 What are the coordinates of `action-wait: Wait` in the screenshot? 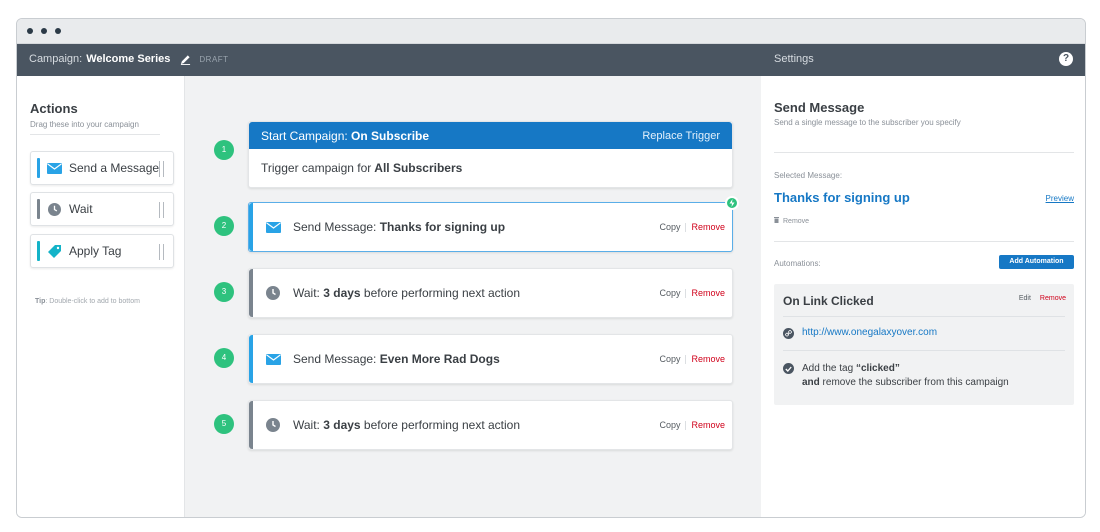 It's located at (102, 209).